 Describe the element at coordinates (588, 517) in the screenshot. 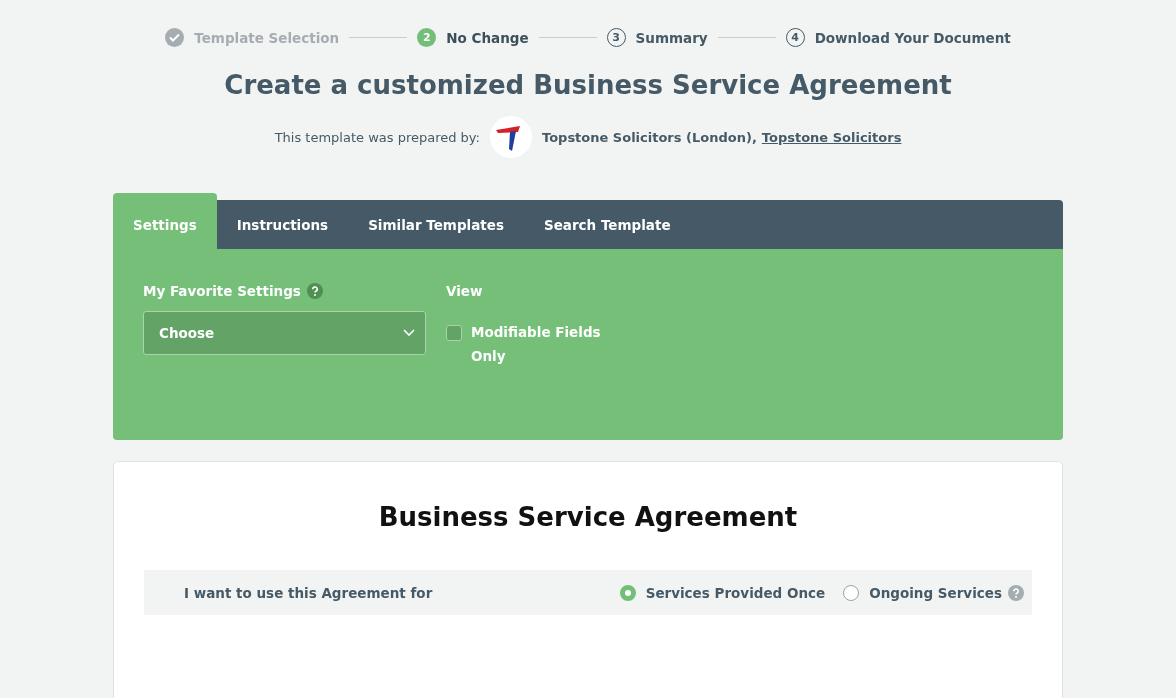

I see `document-heading: Business Service Agreement` at that location.